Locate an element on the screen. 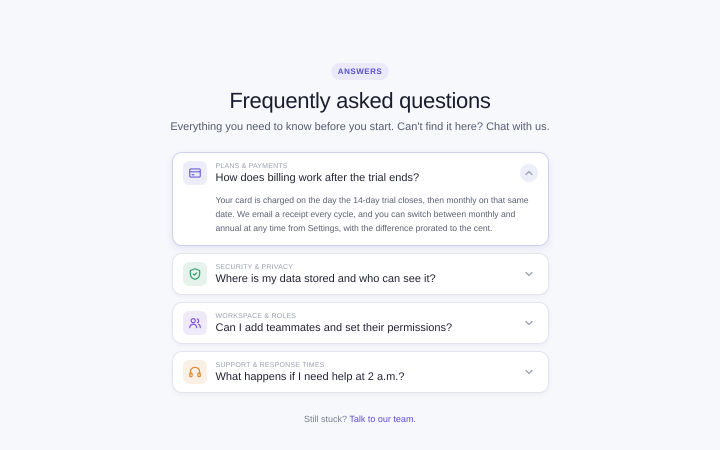  question-text: Where is my data stored and who can see it? is located at coordinates (326, 278).